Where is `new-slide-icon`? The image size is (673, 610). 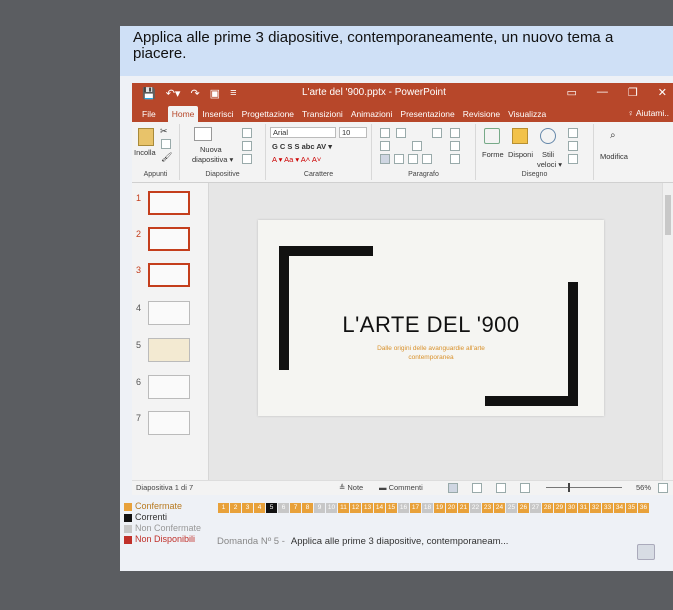
new-slide-icon is located at coordinates (203, 134).